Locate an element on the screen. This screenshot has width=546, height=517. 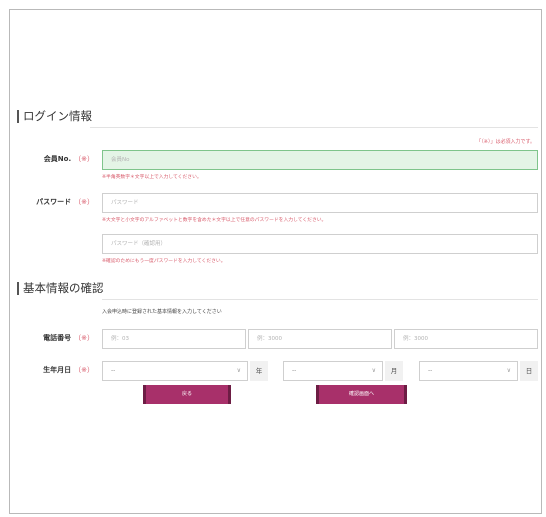
birthdate-label-text: 生年月日 is located at coordinates (57, 370).